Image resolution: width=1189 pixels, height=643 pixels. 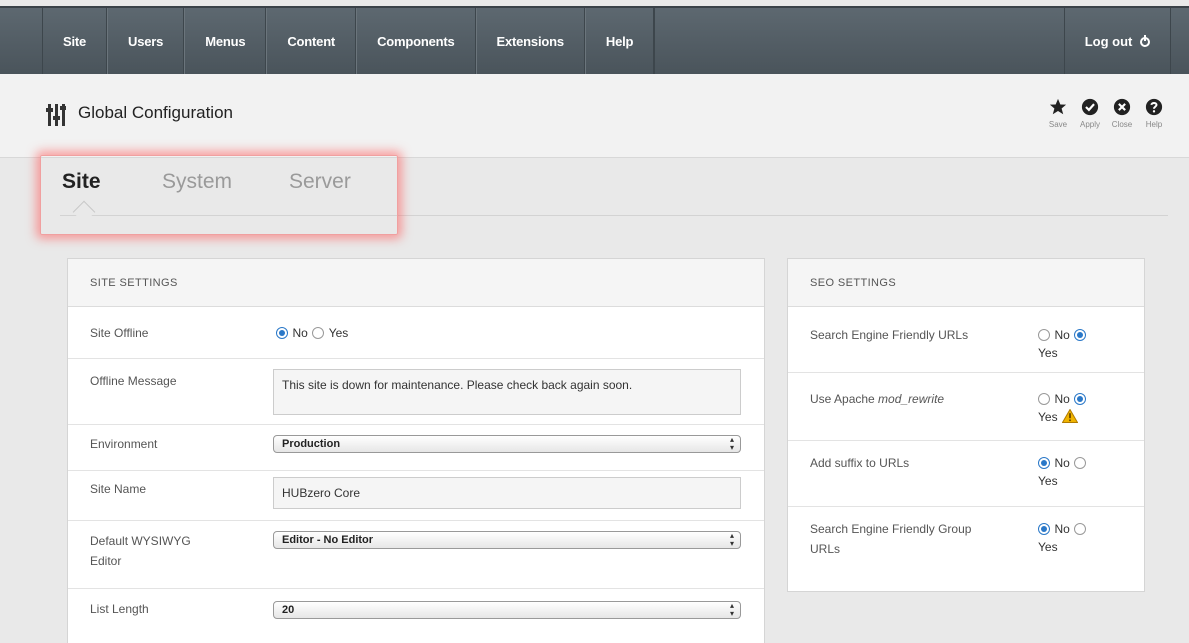 I want to click on sef-group-label-line2: URLs, so click(x=825, y=549).